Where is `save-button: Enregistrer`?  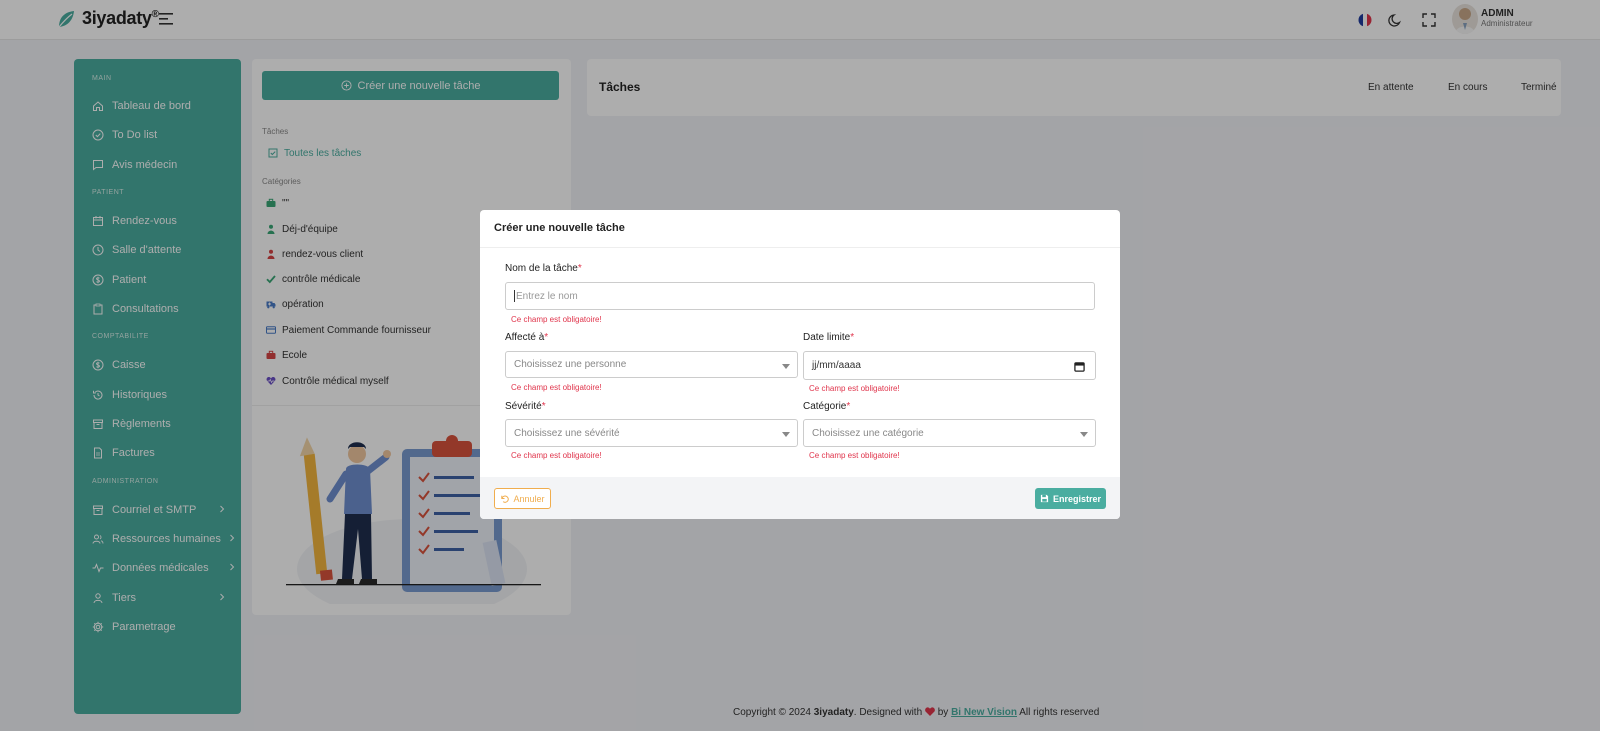
save-button: Enregistrer is located at coordinates (1070, 498).